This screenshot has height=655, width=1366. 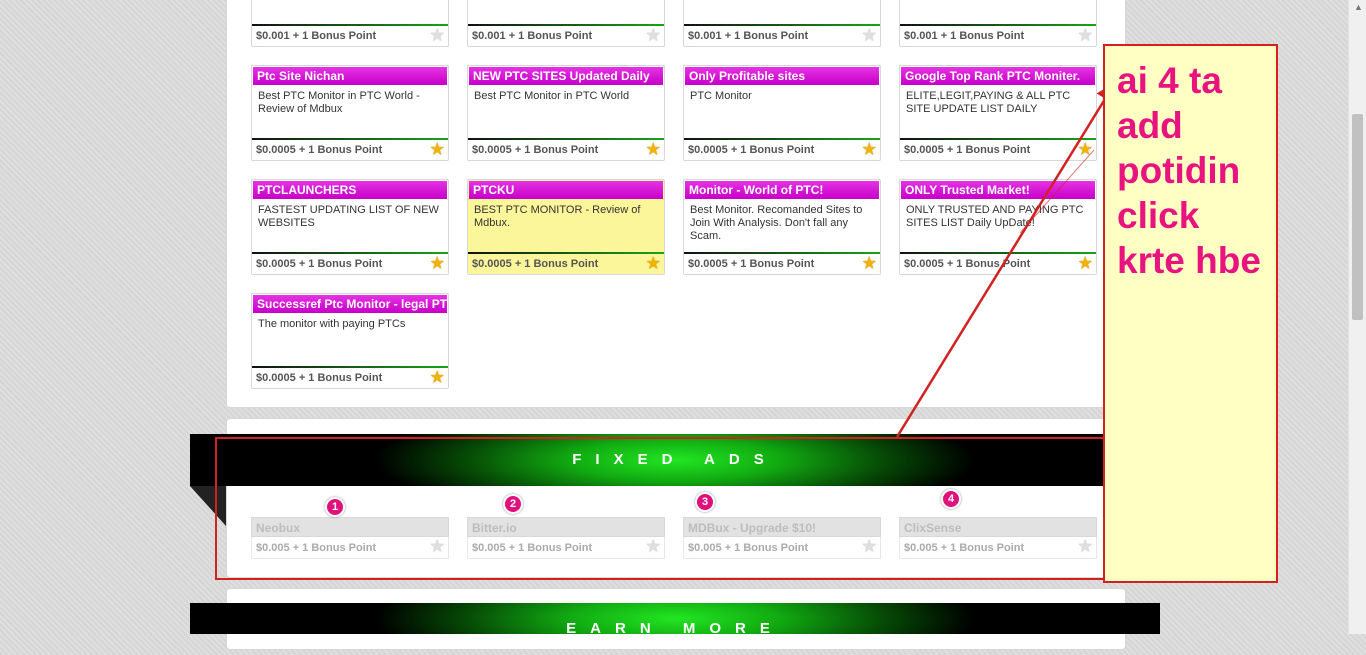 I want to click on scrollbar: ▲, so click(x=1357, y=317).